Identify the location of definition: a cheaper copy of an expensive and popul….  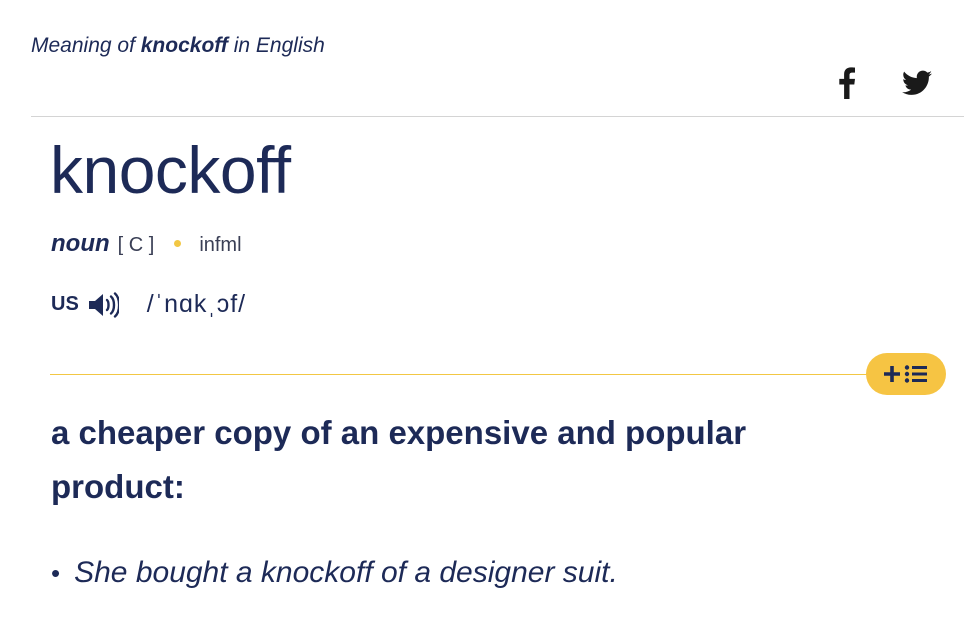
(399, 459).